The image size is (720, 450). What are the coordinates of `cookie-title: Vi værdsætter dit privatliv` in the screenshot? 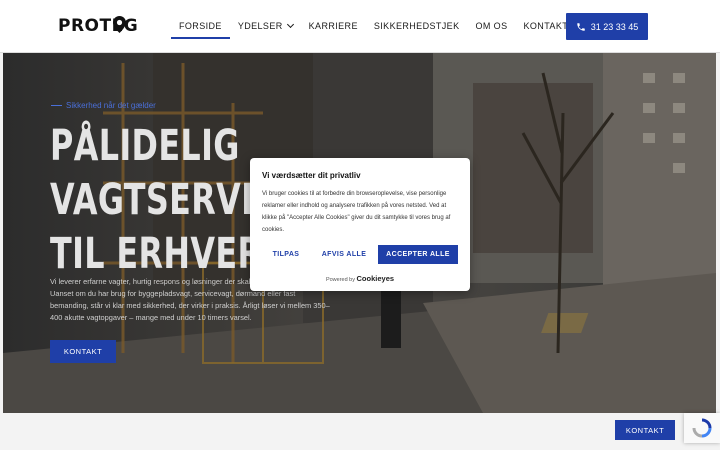 It's located at (311, 175).